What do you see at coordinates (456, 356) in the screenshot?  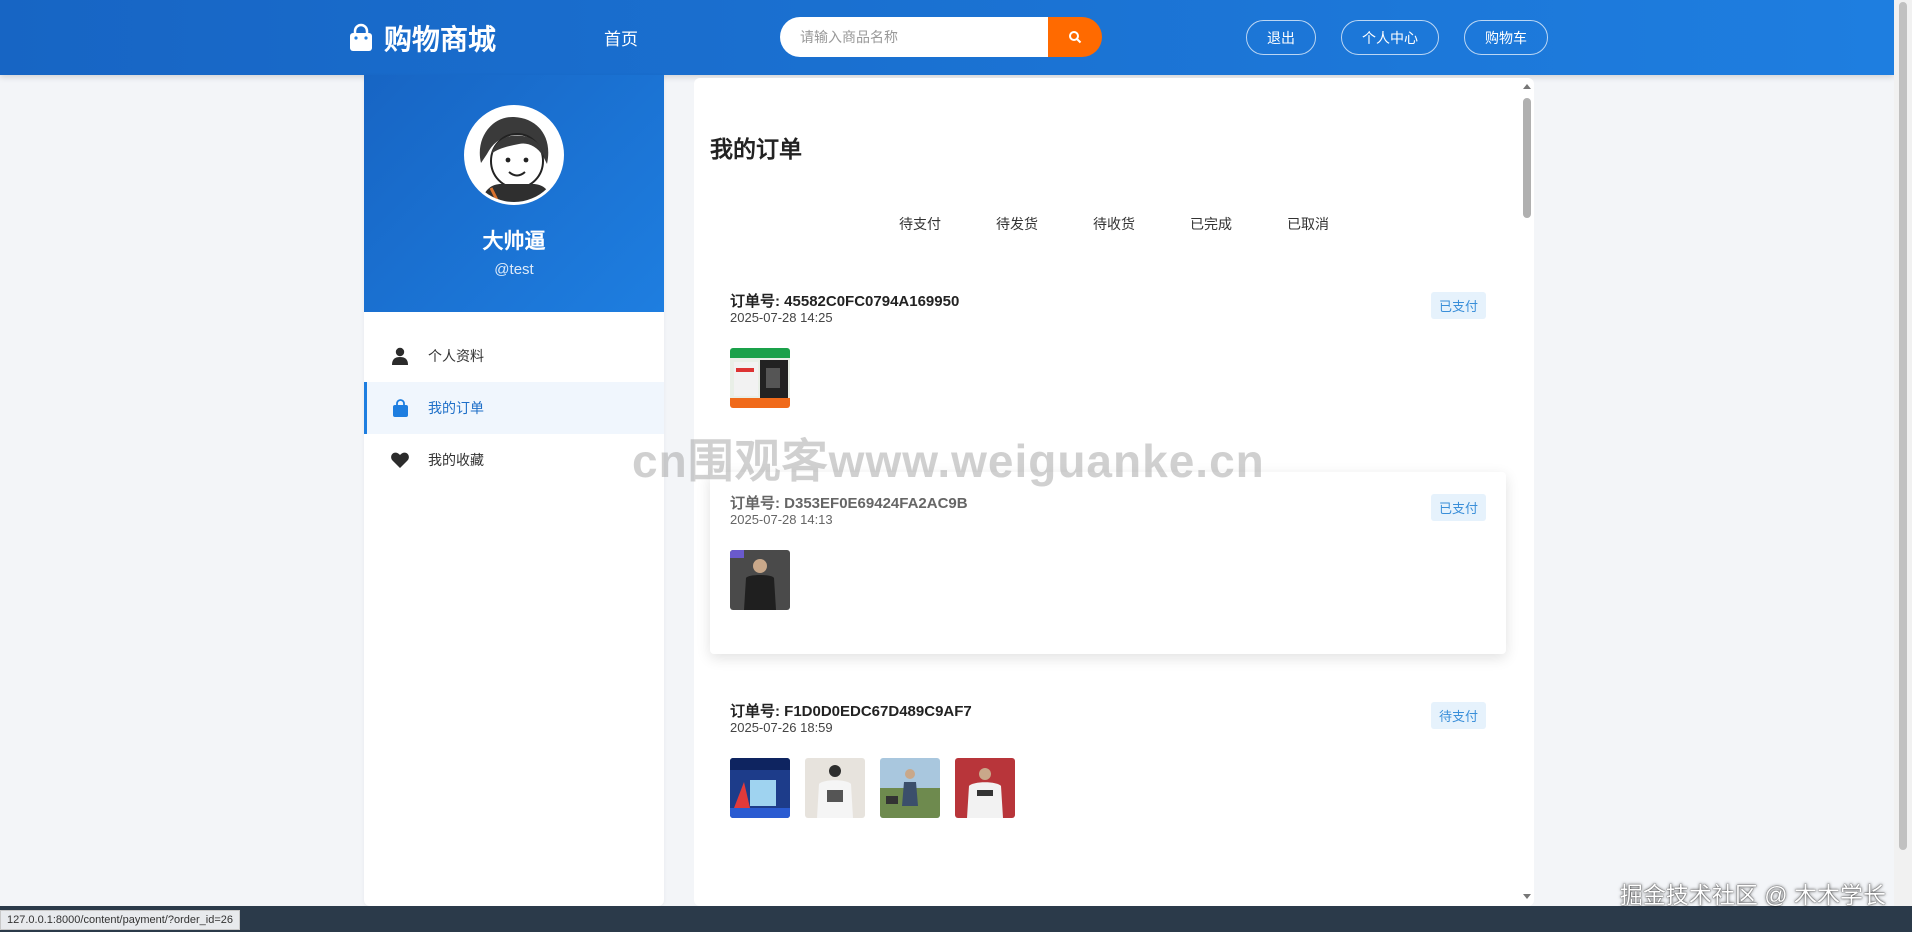 I see `sidebar-item-label: 个人资料` at bounding box center [456, 356].